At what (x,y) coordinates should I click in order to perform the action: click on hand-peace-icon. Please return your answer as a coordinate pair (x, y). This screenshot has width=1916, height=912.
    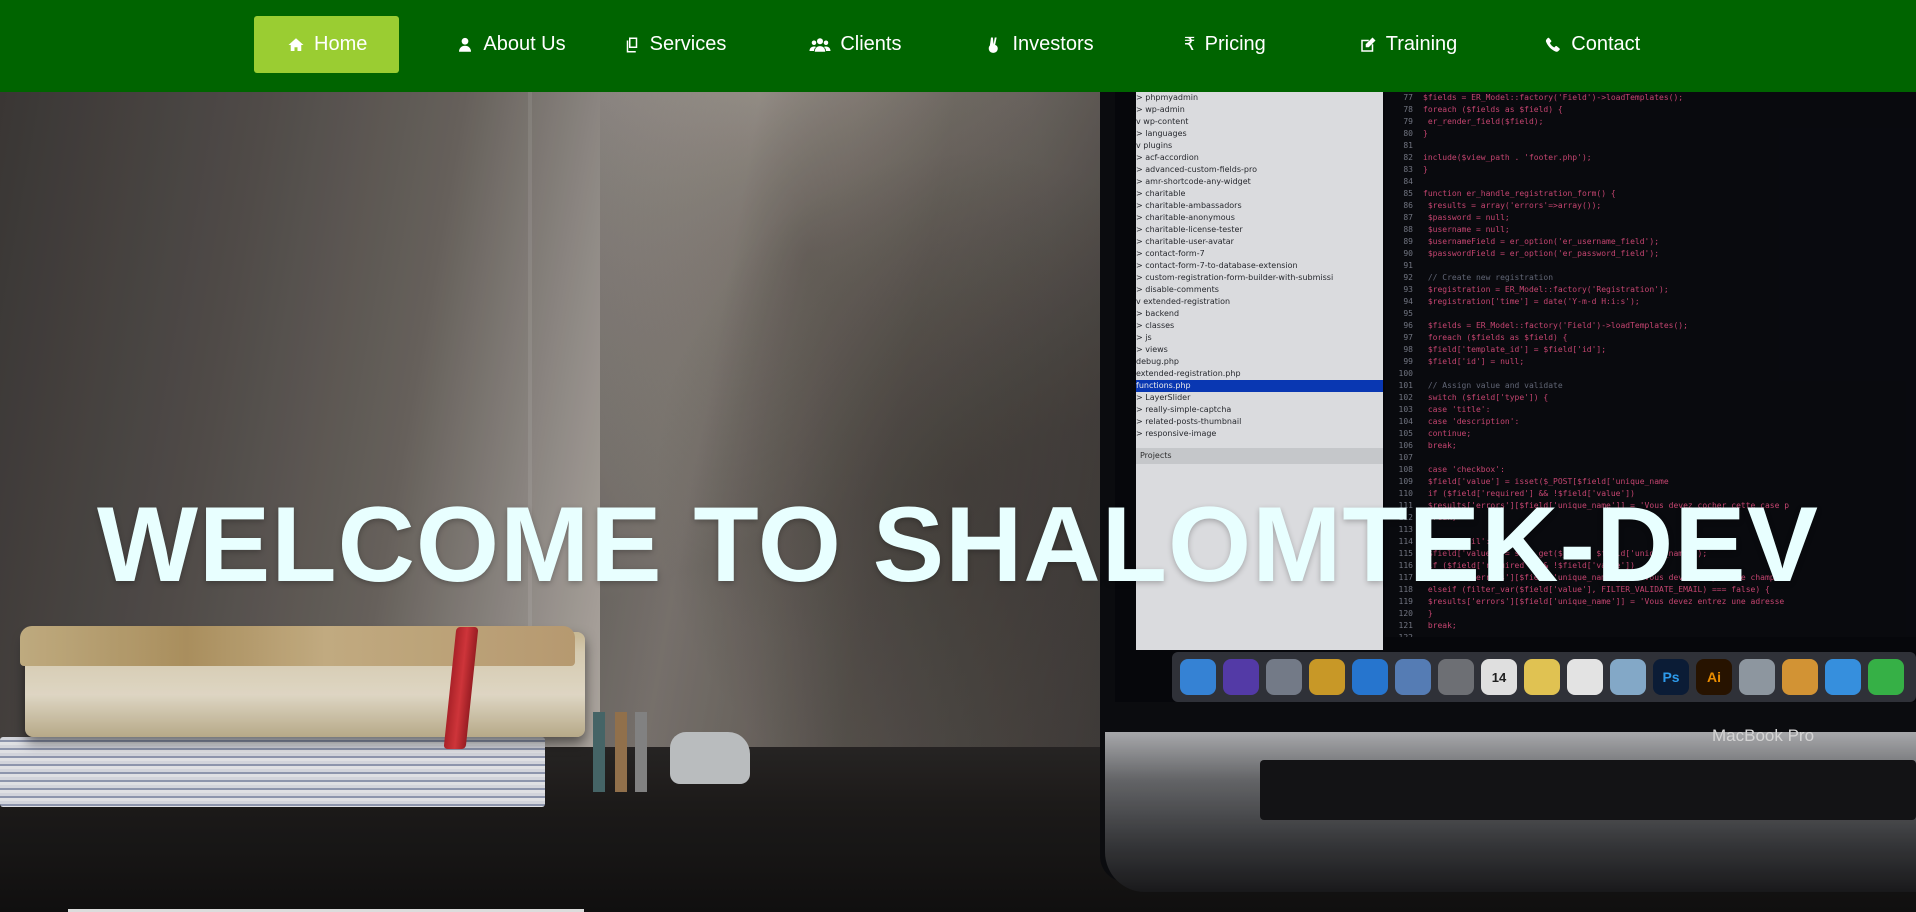
    Looking at the image, I should click on (994, 45).